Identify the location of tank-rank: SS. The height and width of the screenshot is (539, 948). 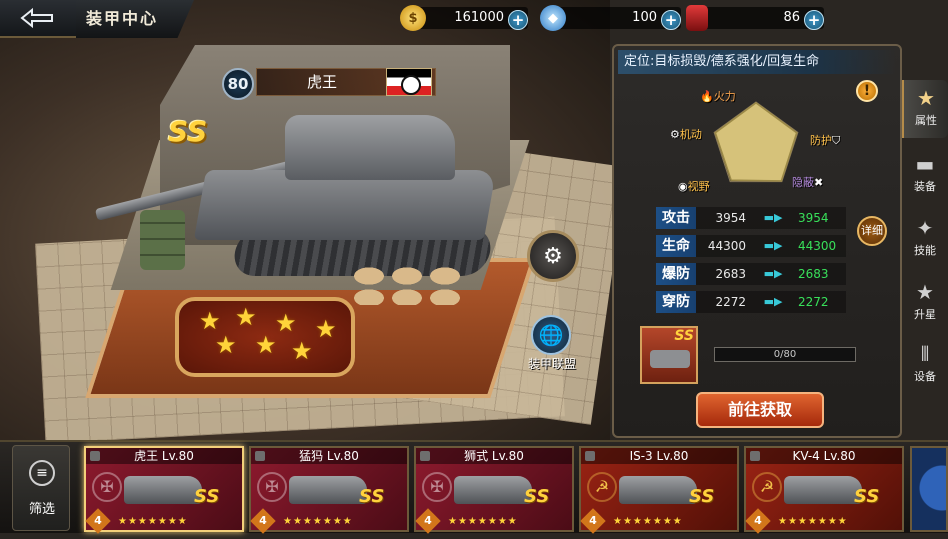
(188, 131).